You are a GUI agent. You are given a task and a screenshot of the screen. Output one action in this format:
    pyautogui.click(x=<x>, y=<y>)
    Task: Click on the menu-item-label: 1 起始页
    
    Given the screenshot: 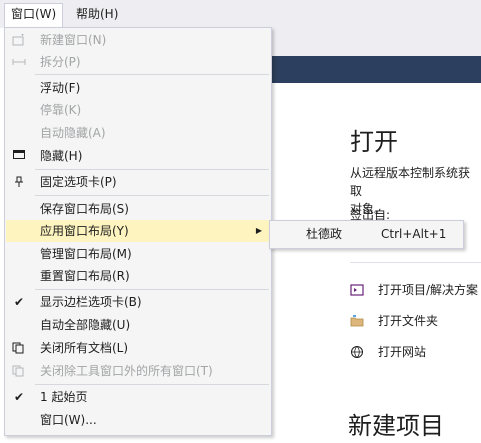 What is the action you would take?
    pyautogui.click(x=64, y=397)
    